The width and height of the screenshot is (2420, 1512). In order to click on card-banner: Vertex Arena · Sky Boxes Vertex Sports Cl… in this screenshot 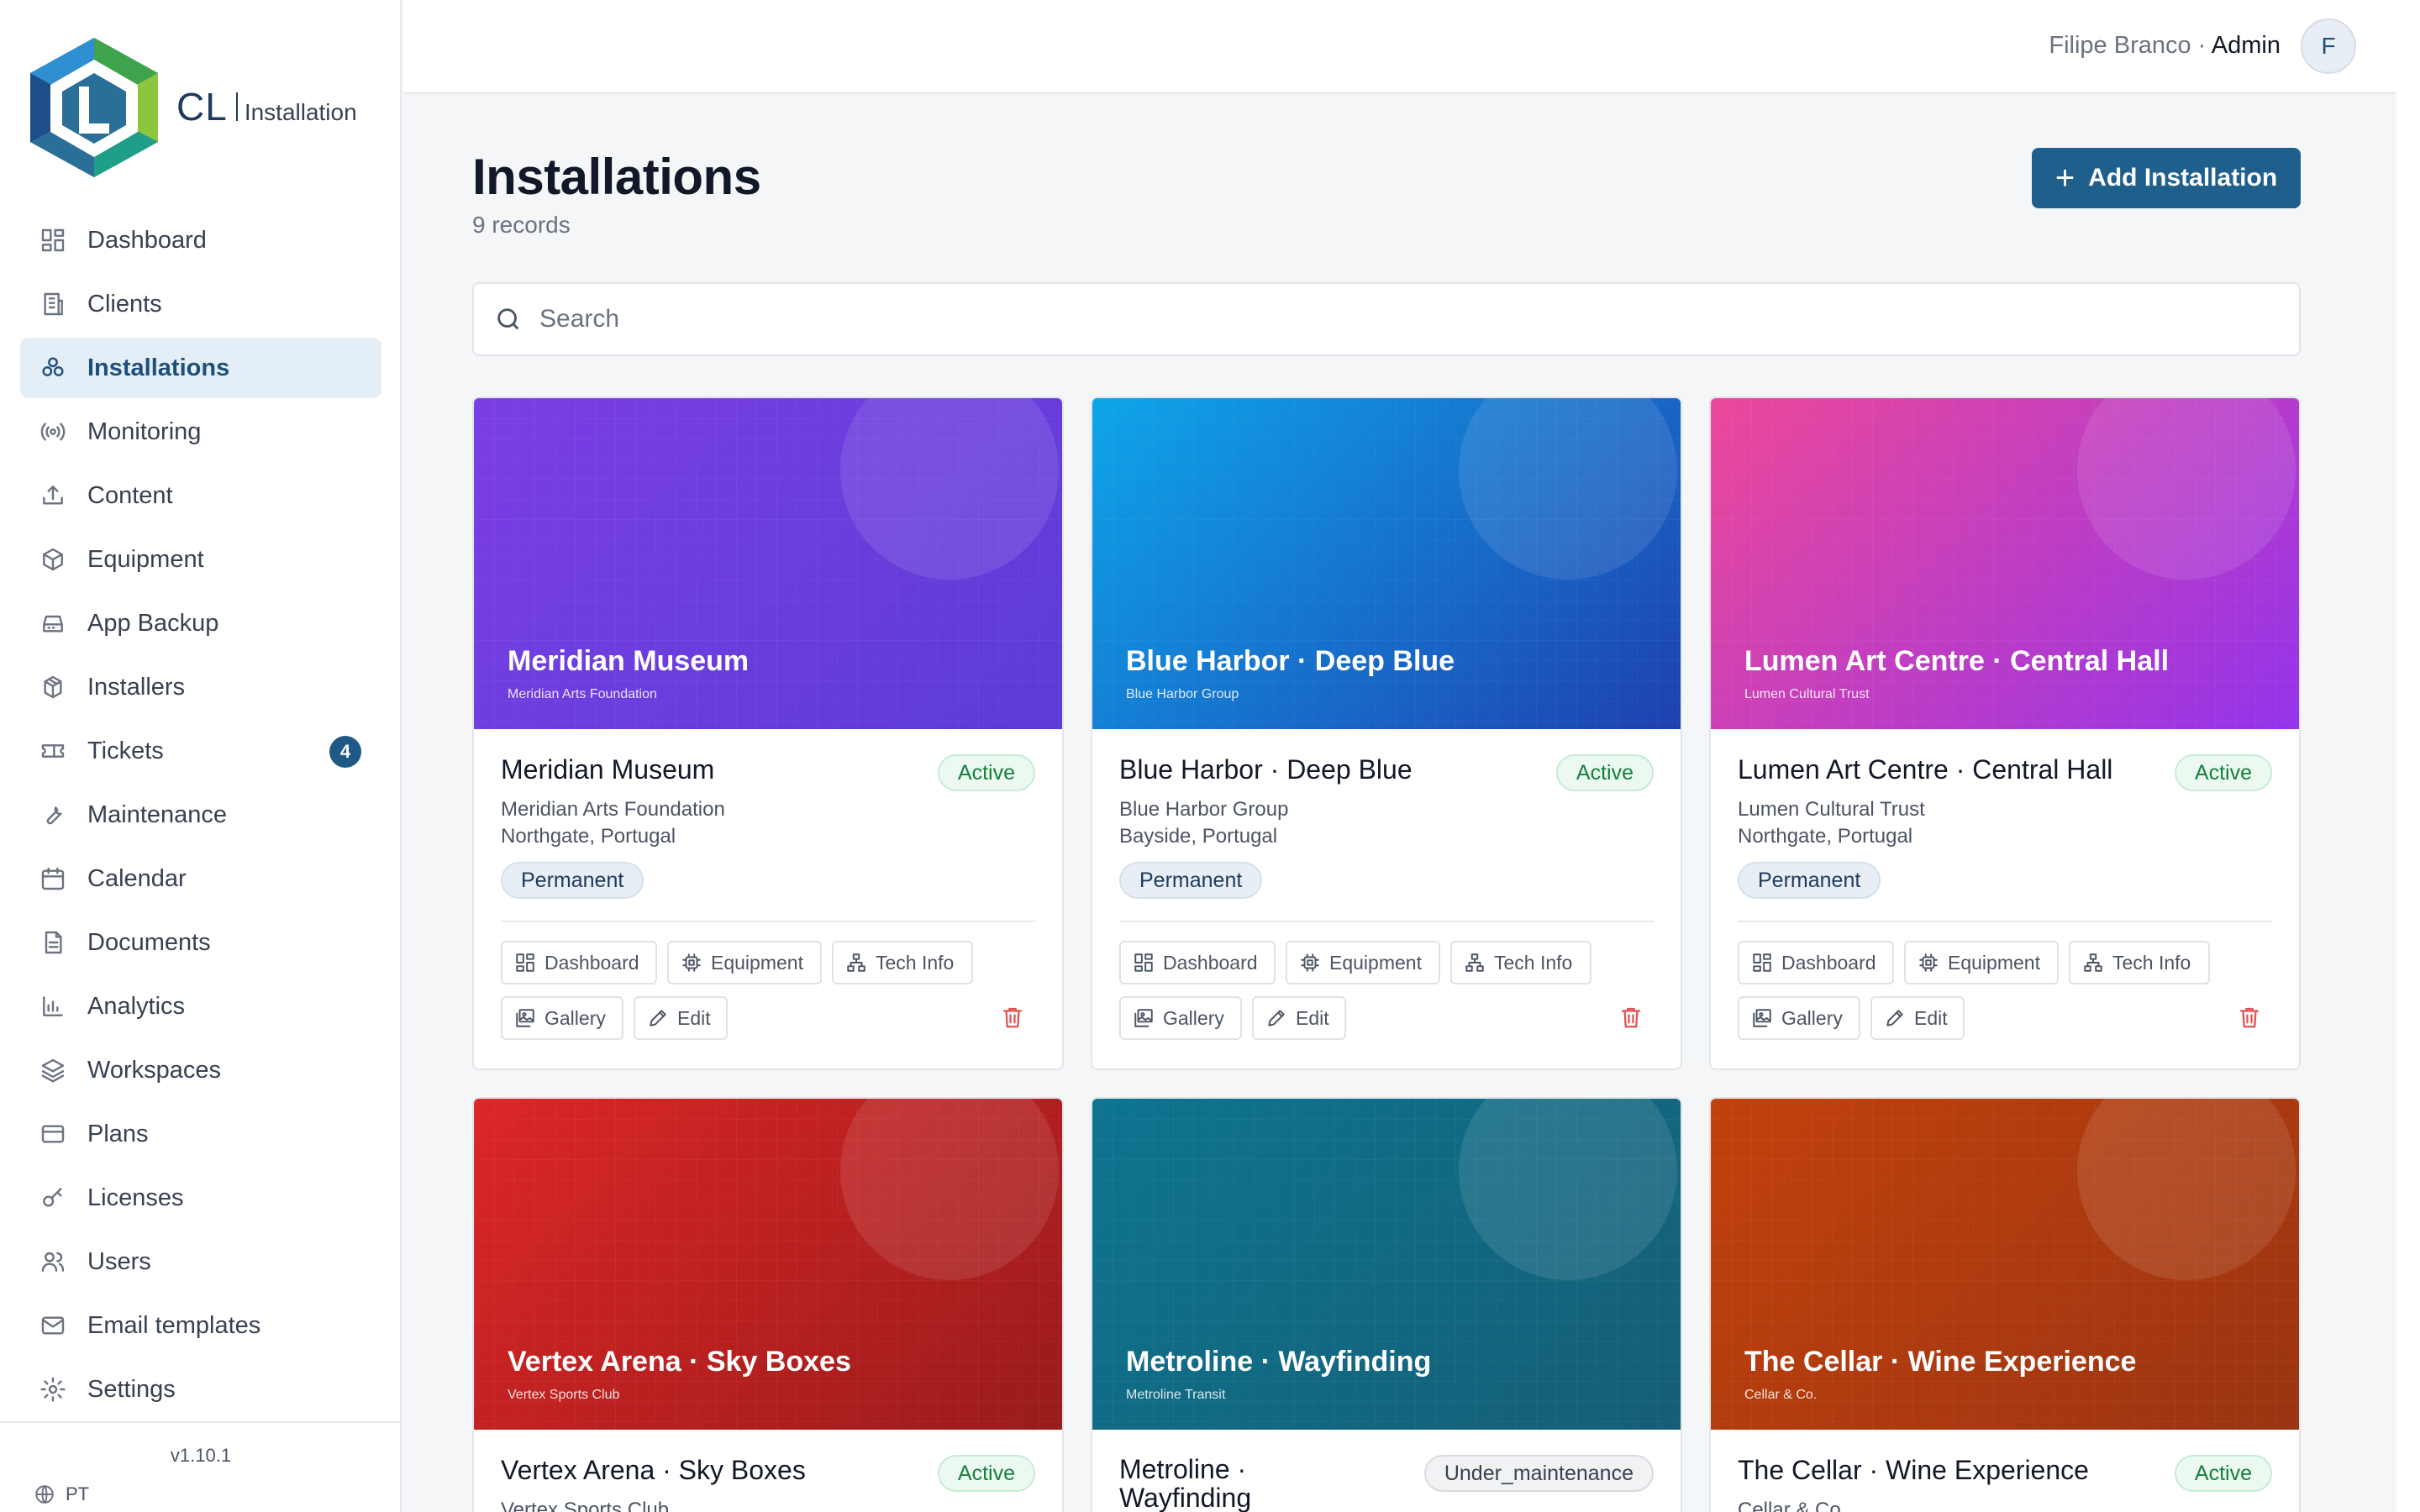, I will do `click(768, 1264)`.